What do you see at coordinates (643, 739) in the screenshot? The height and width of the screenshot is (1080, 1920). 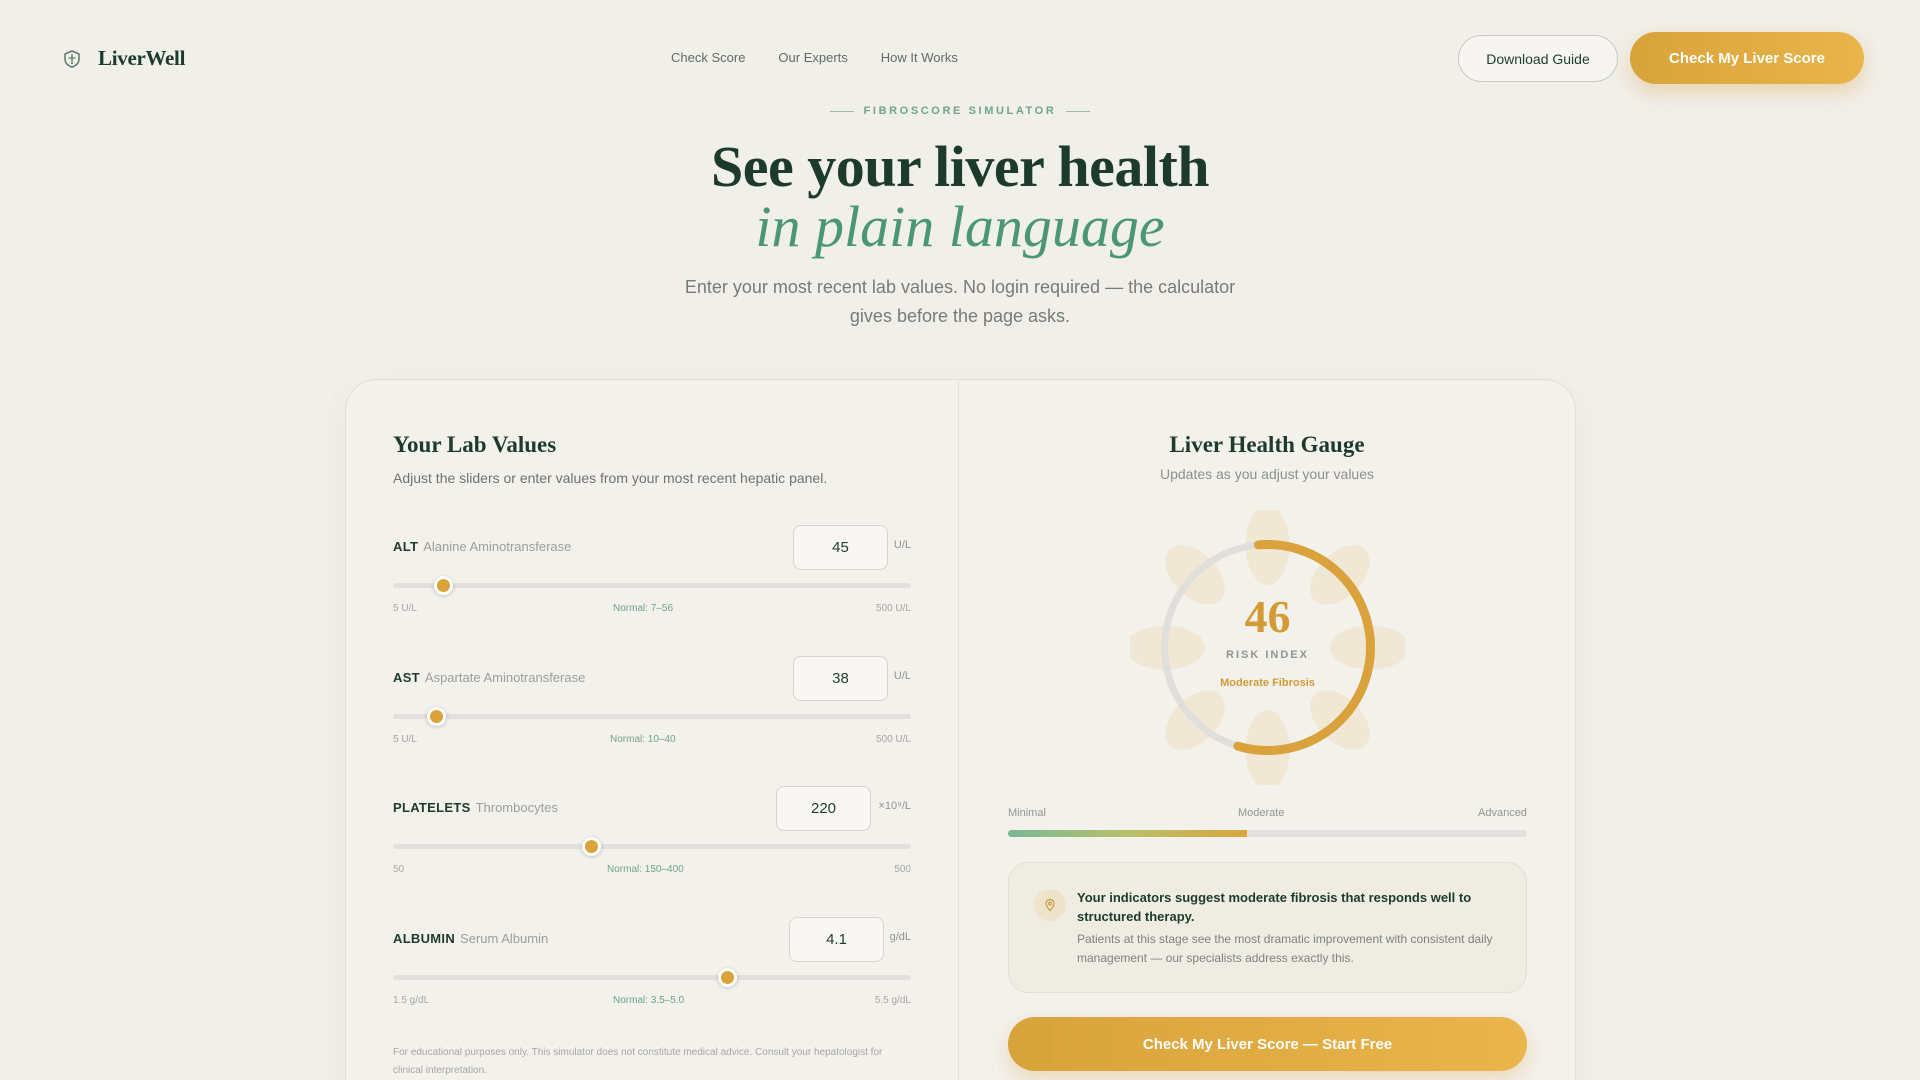 I see `lab-normal-label: Normal: 10–40` at bounding box center [643, 739].